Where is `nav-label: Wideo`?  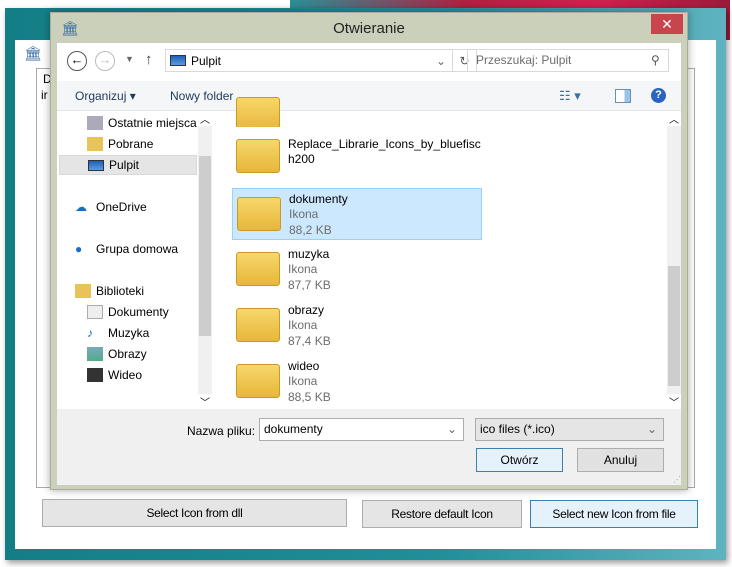
nav-label: Wideo is located at coordinates (125, 375).